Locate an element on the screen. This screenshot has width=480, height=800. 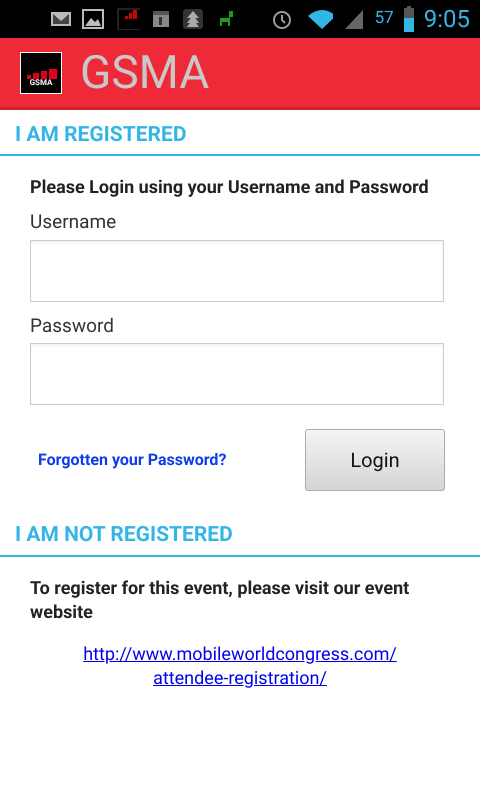
forgot-password-link: Forgotten your Password? is located at coordinates (132, 460).